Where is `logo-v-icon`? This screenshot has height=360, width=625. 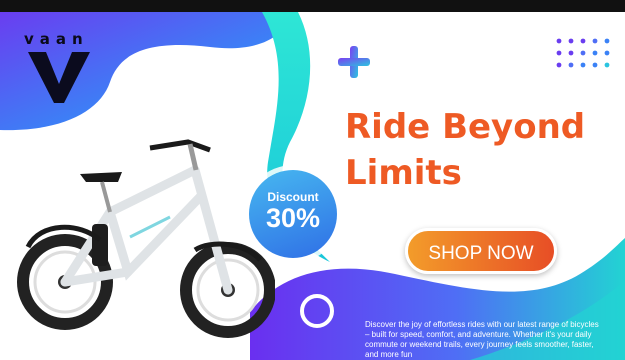
logo-v-icon is located at coordinates (59, 77).